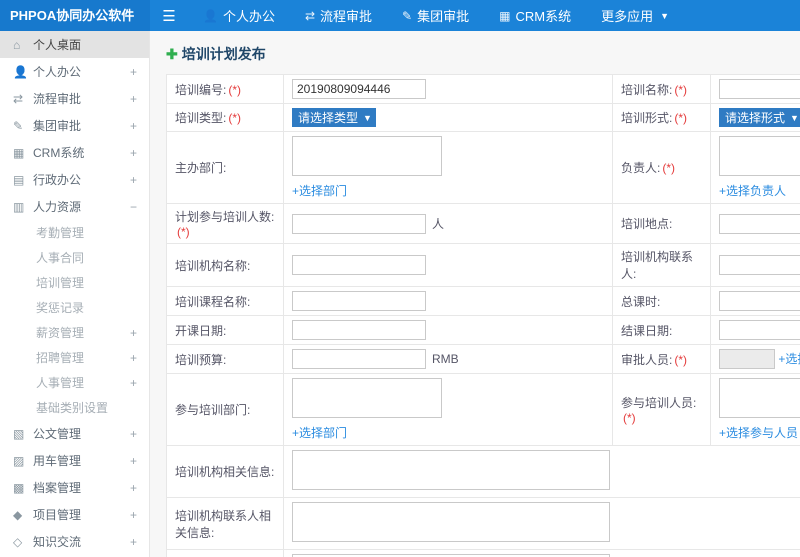 Image resolution: width=800 pixels, height=557 pixels. Describe the element at coordinates (74, 98) in the screenshot. I see `sidebar-item-process-approval: ⇄ 流程审批 +` at that location.